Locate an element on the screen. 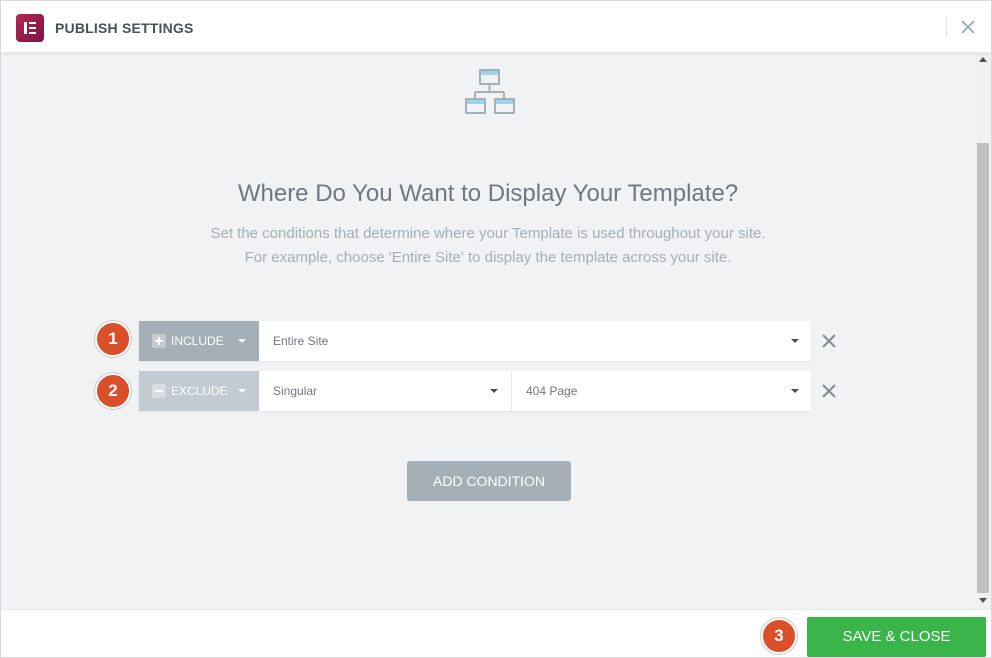 This screenshot has height=658, width=992. condition-field-select: Entire Site is located at coordinates (535, 341).